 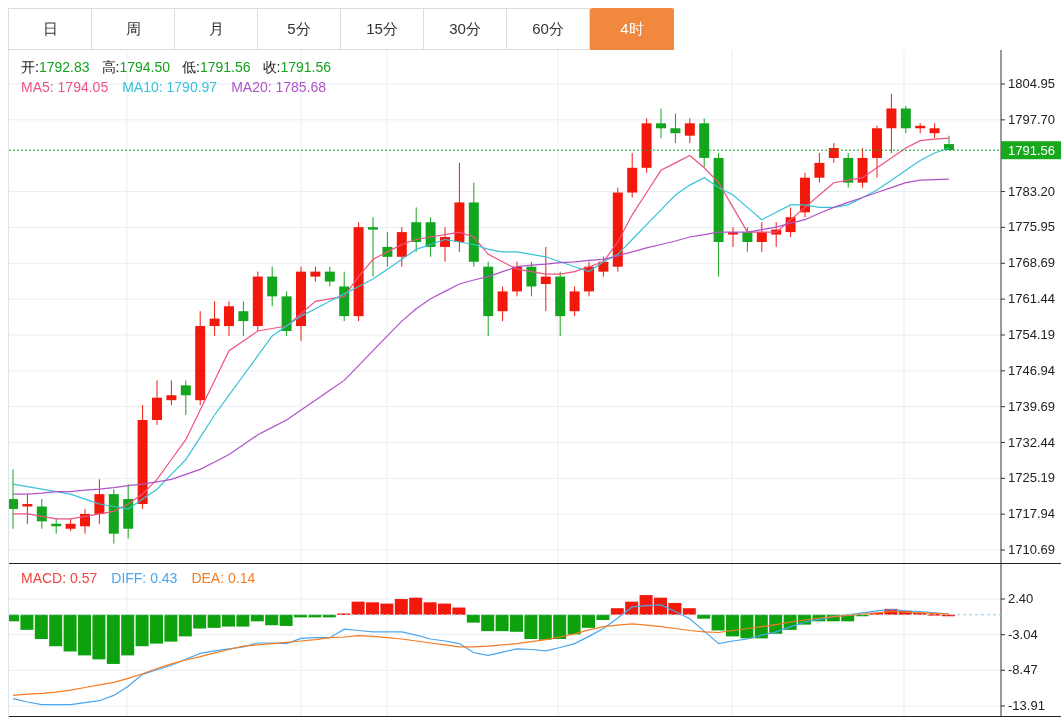 What do you see at coordinates (1026, 705) in the screenshot?
I see `axis-label: -13.91` at bounding box center [1026, 705].